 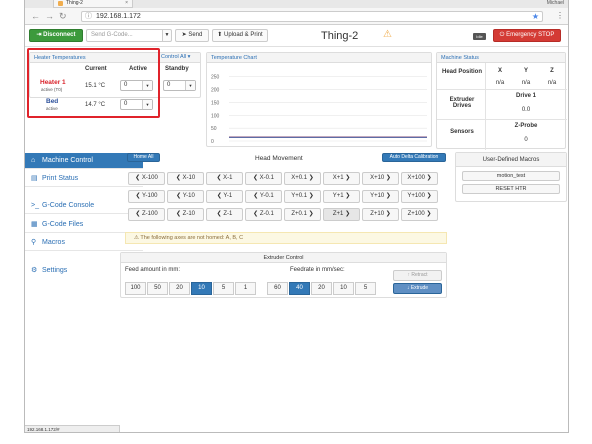 What do you see at coordinates (34, 178) in the screenshot?
I see `status-icon: ▤` at bounding box center [34, 178].